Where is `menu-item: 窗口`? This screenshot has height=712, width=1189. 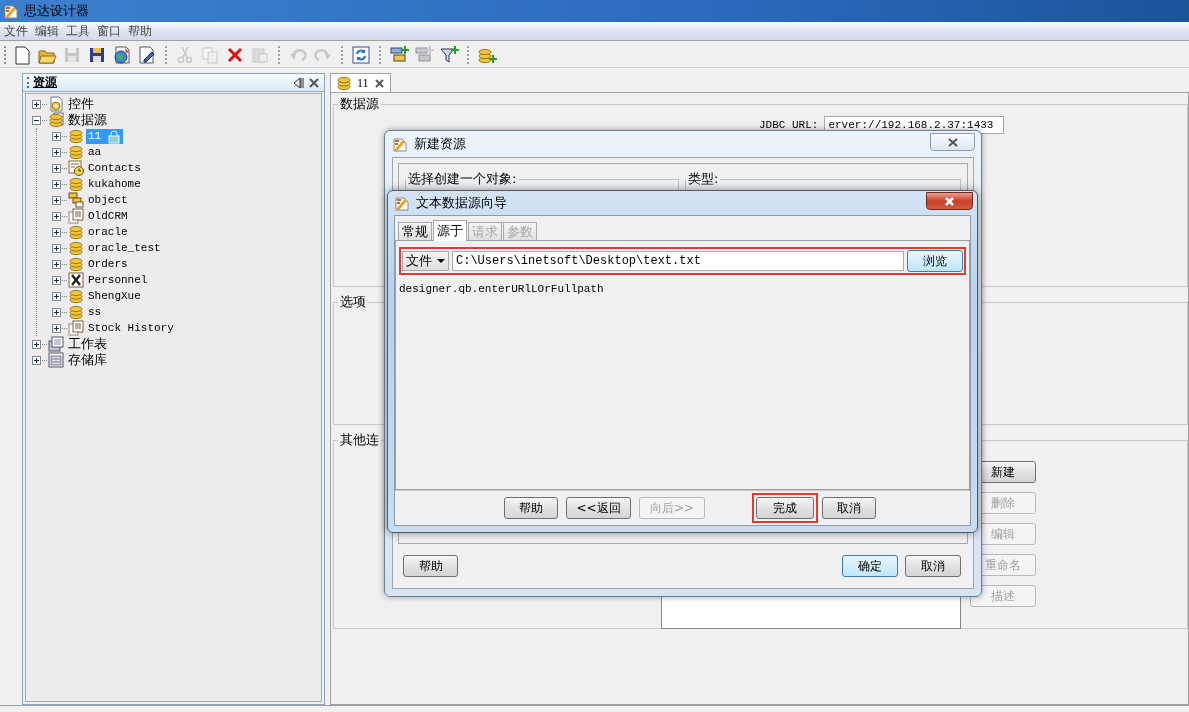 menu-item: 窗口 is located at coordinates (108, 31).